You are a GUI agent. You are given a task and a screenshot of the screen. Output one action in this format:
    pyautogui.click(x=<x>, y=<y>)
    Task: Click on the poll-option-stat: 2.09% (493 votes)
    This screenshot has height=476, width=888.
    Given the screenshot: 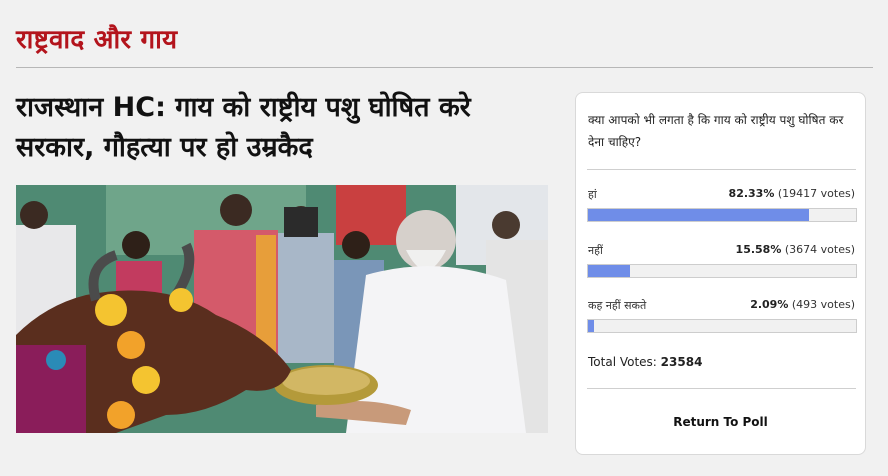 What is the action you would take?
    pyautogui.click(x=802, y=304)
    